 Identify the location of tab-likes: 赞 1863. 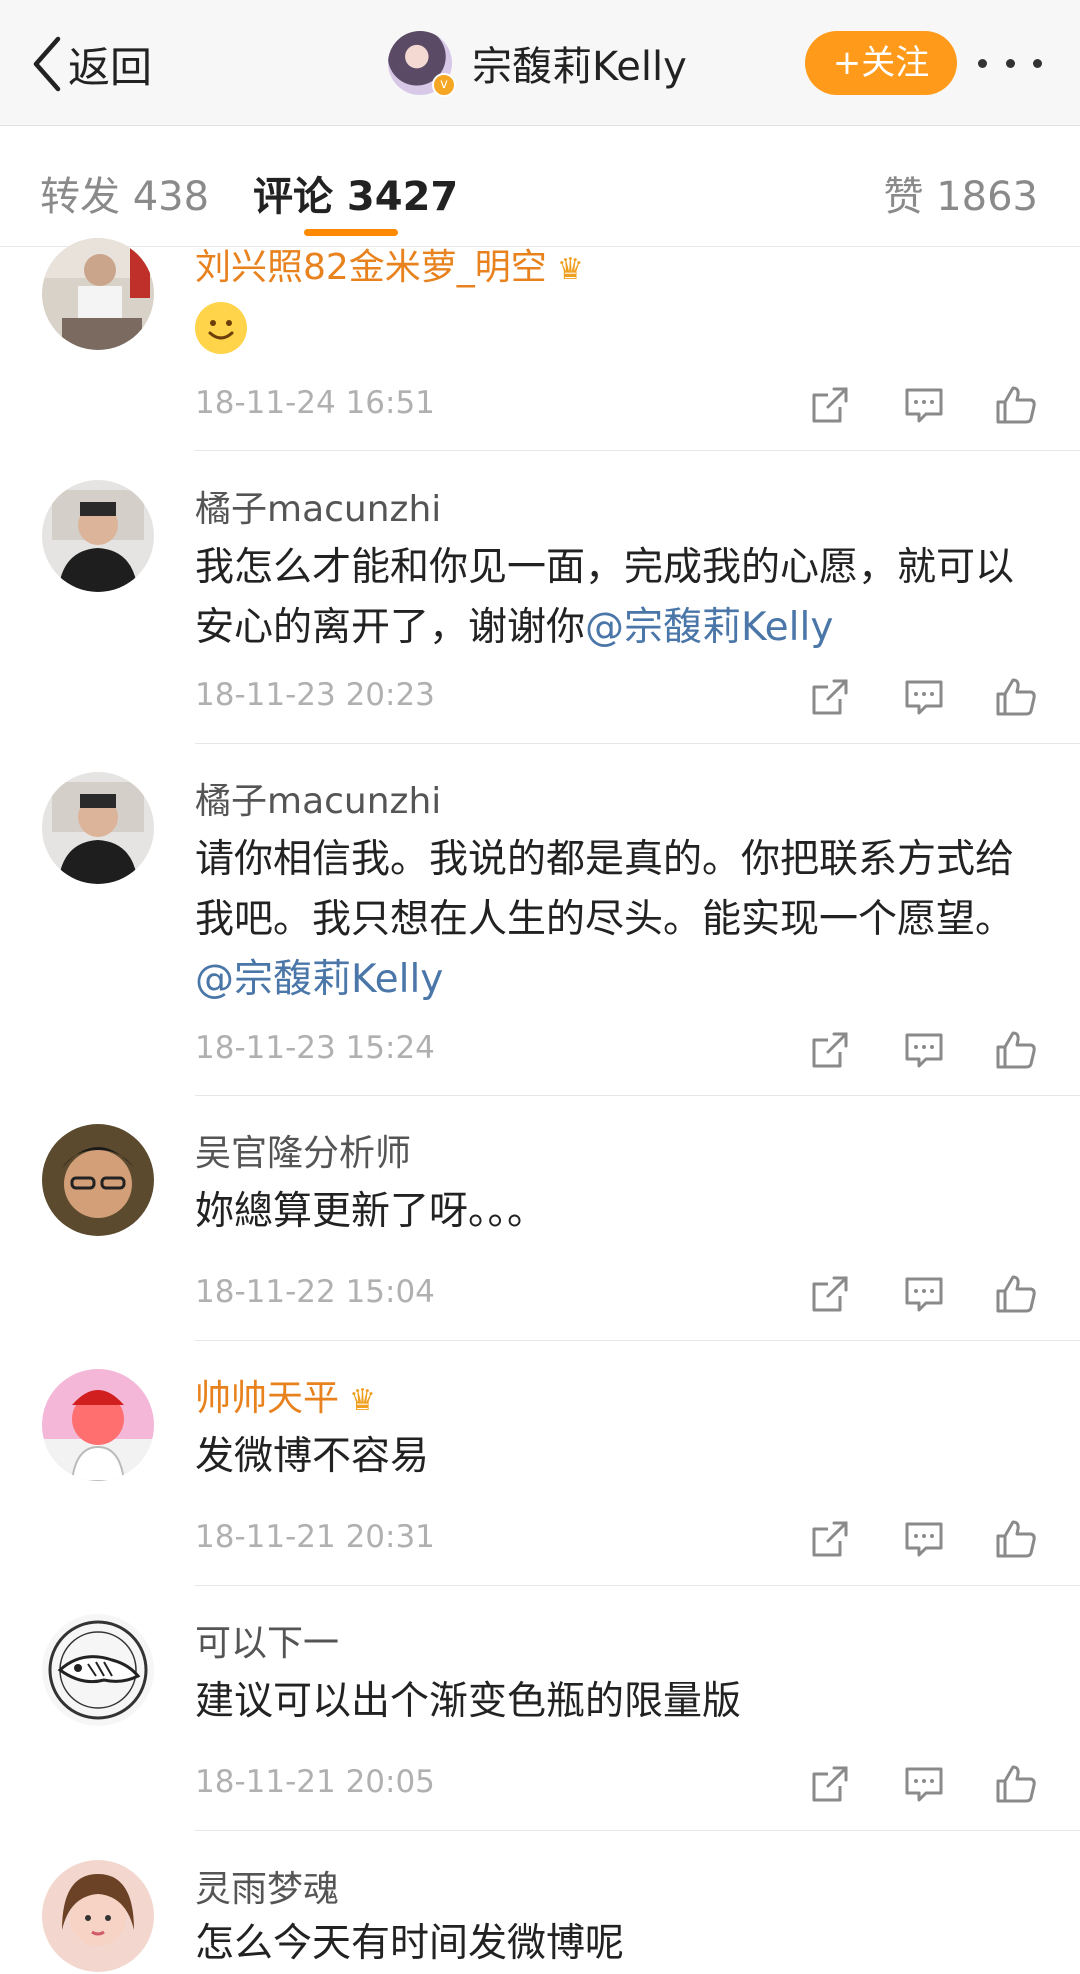
(960, 193).